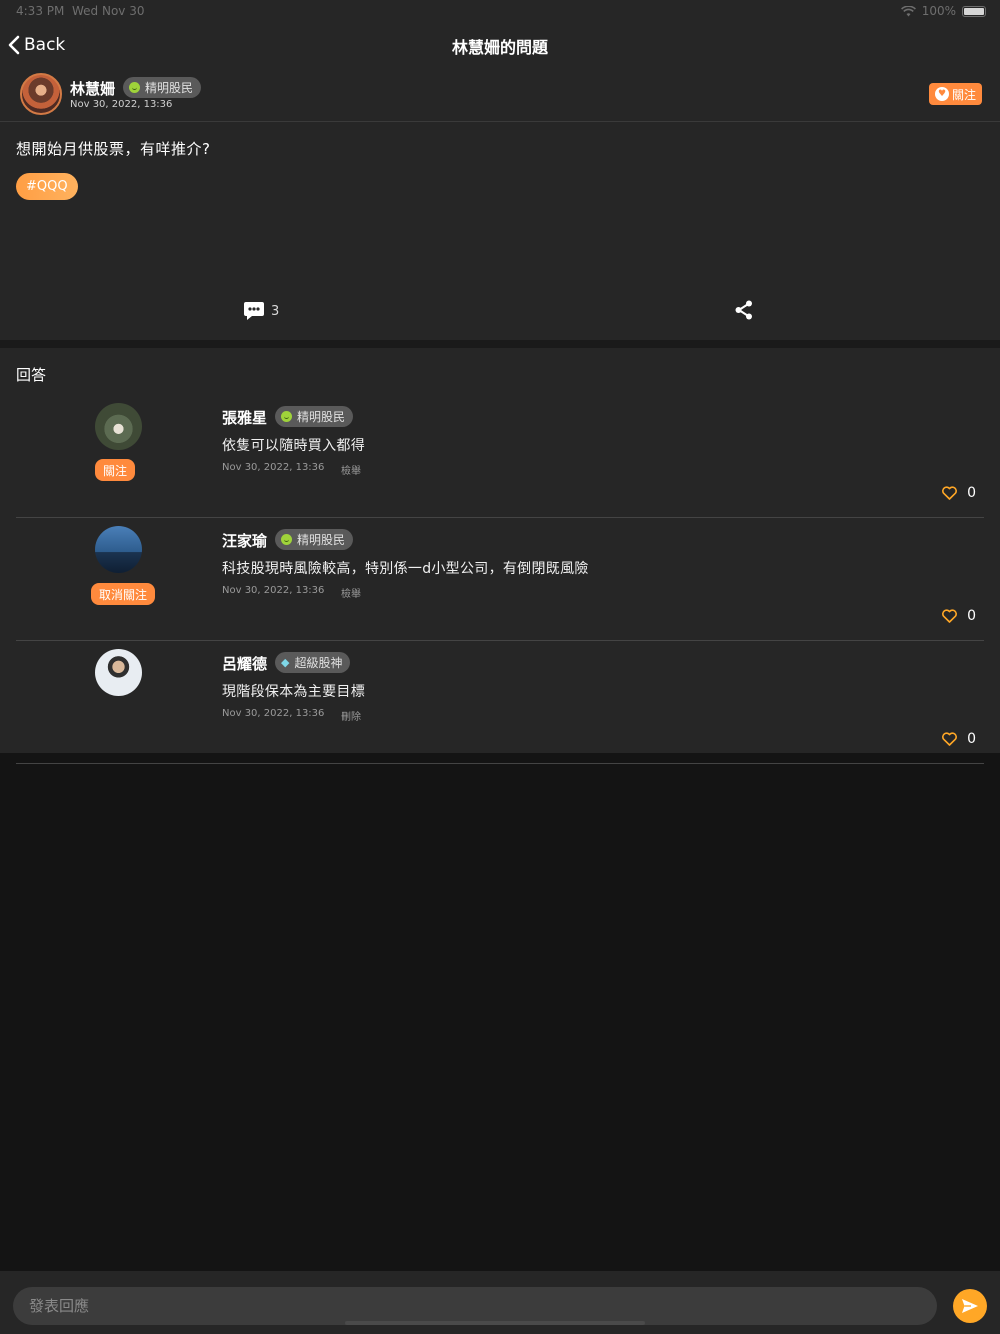 This screenshot has height=1334, width=1000. Describe the element at coordinates (244, 417) in the screenshot. I see `answer-author-name: 張雅星` at that location.